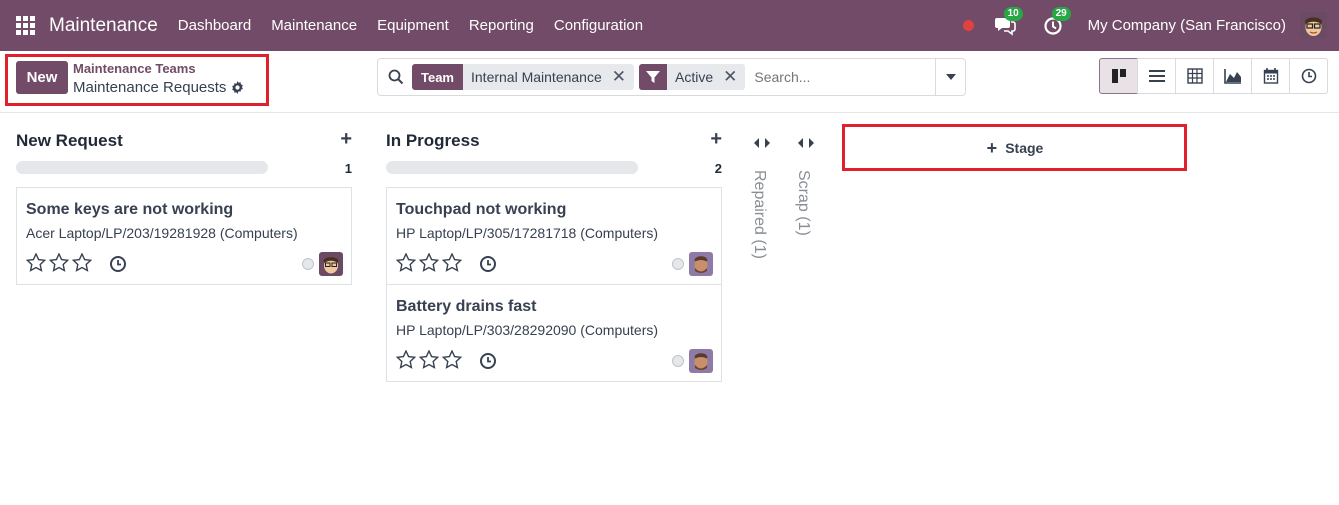 The width and height of the screenshot is (1339, 505). What do you see at coordinates (1187, 25) in the screenshot?
I see `company-switcher: My Company (San Francisco)` at bounding box center [1187, 25].